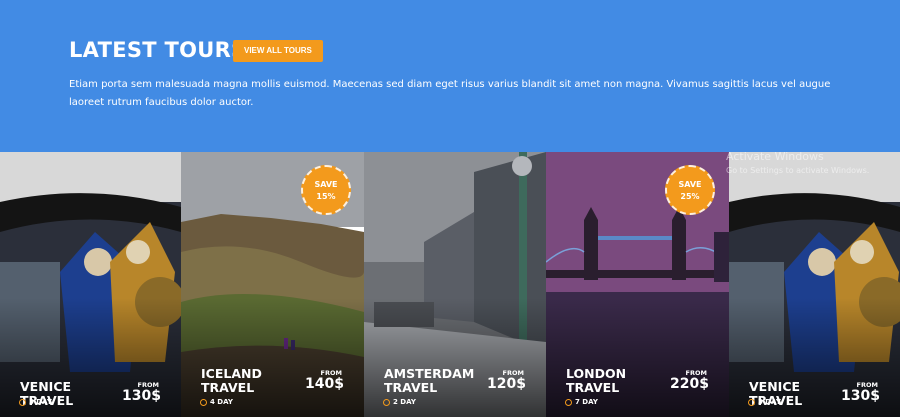 The height and width of the screenshot is (417, 900). I want to click on tour-days: 7 DAY, so click(586, 402).